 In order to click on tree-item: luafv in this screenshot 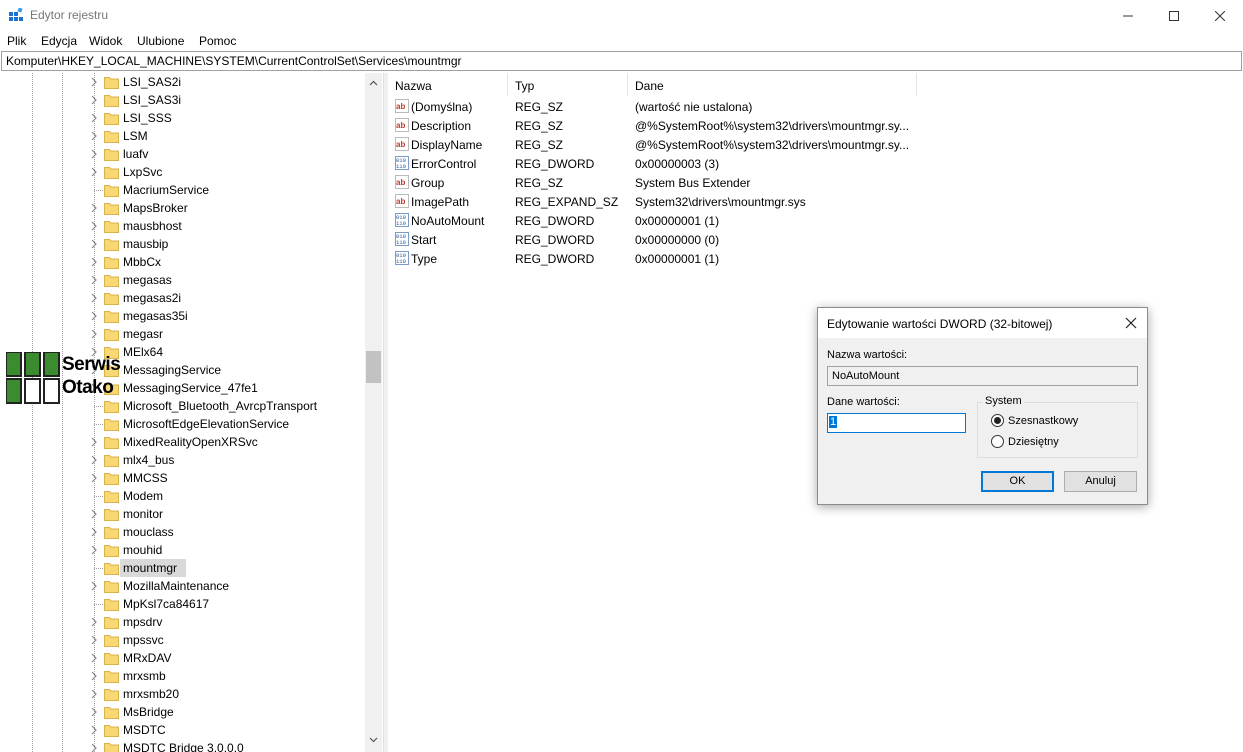, I will do `click(182, 154)`.